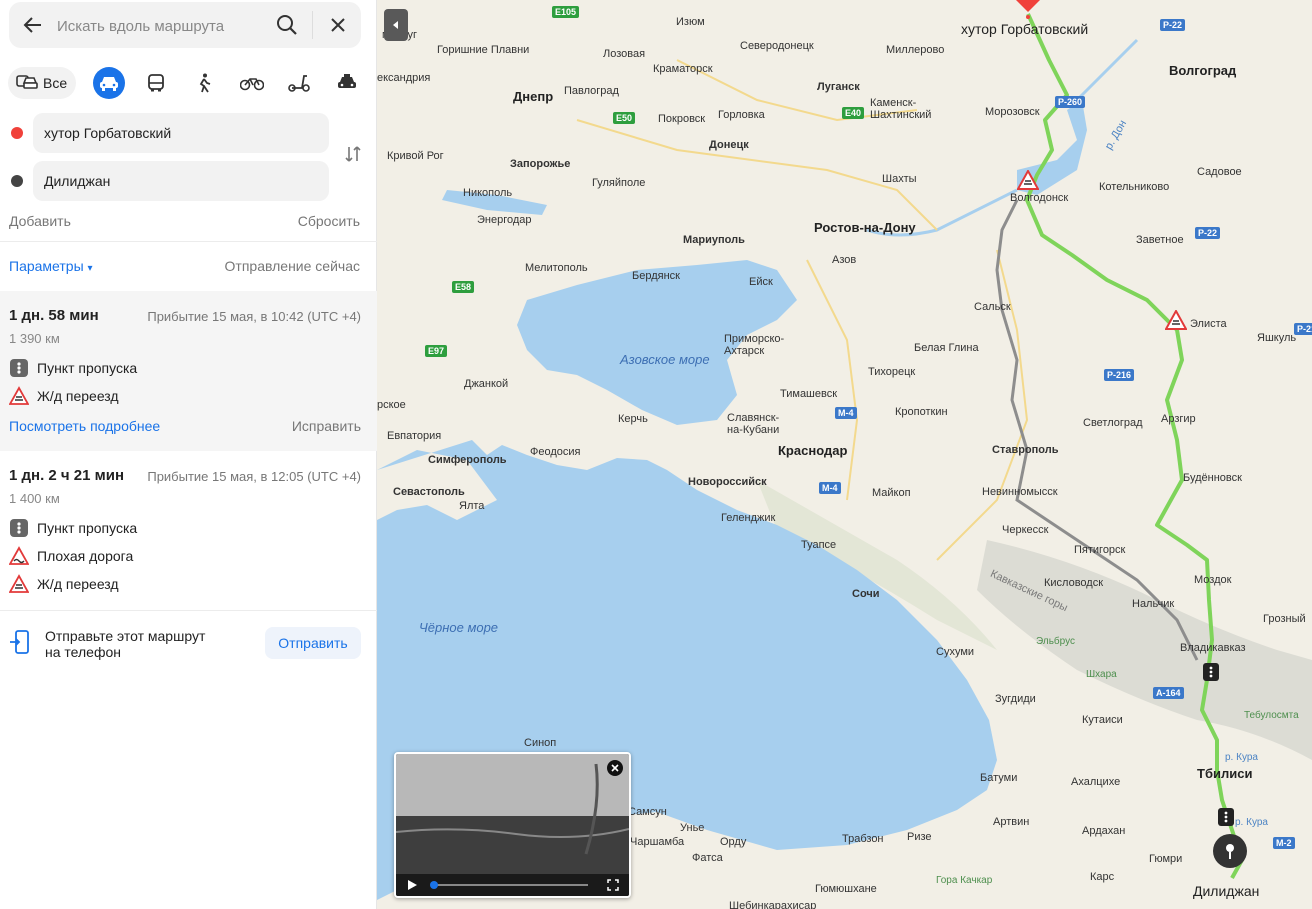 The height and width of the screenshot is (909, 1312). I want to click on city-label: Азов, so click(844, 260).